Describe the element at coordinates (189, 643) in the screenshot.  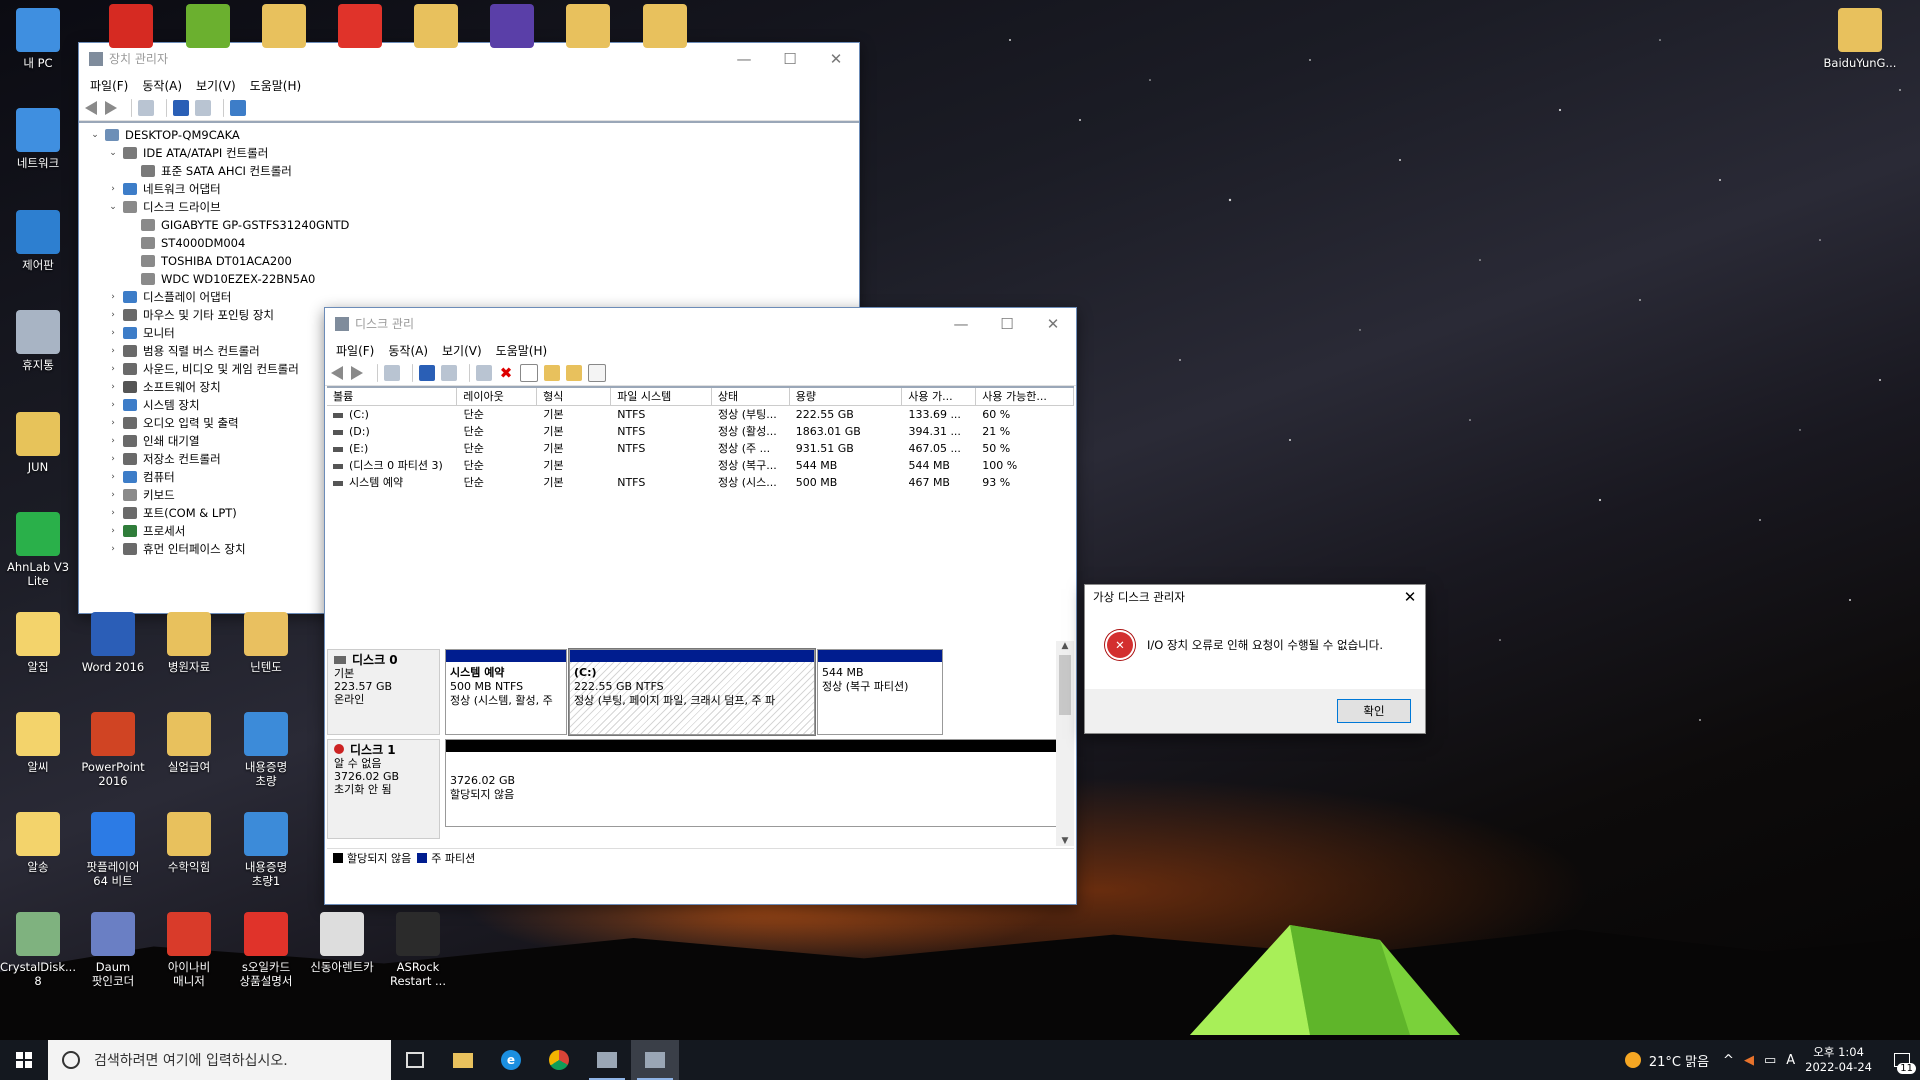
I see `desktop-icon: 병원자료` at that location.